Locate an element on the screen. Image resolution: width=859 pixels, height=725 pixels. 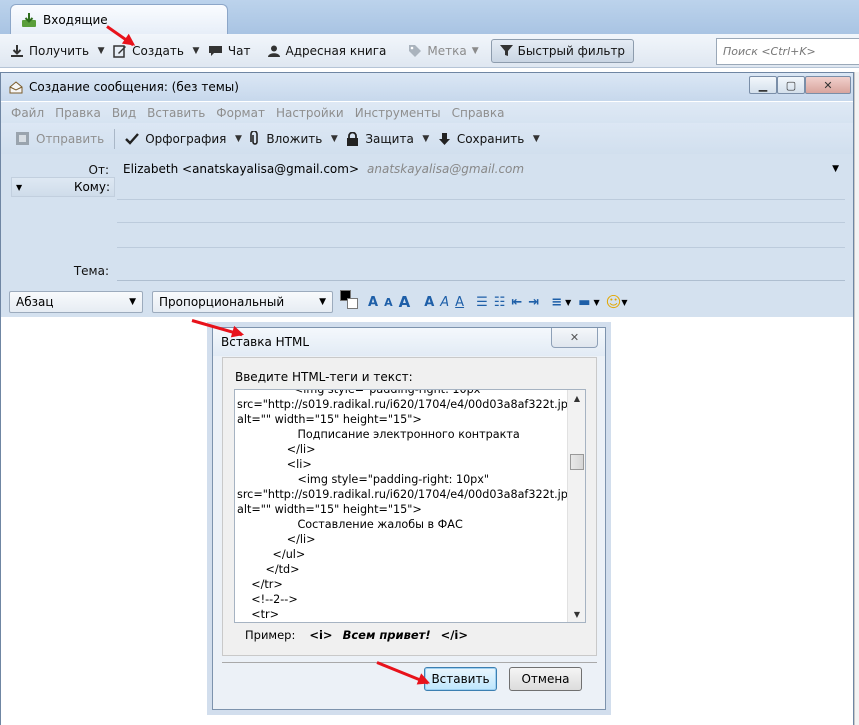
font-size-adjust-icon: A is located at coordinates (373, 302).